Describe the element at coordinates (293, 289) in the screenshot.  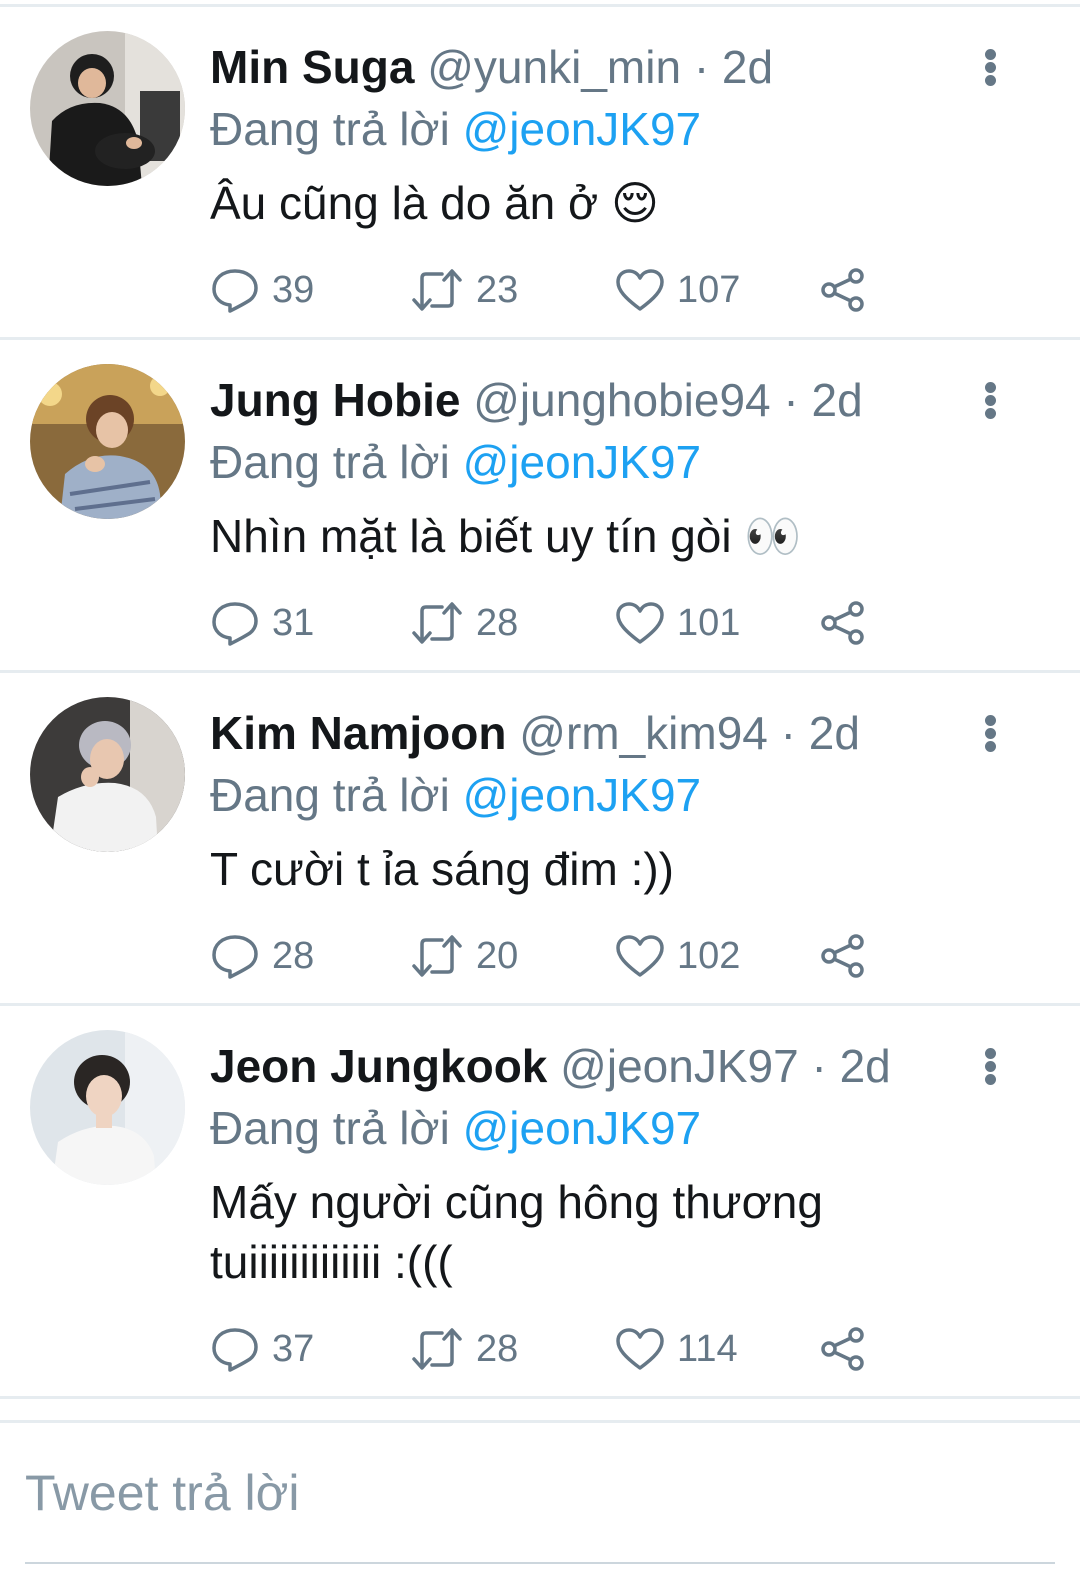
I see `reply-count: 39` at that location.